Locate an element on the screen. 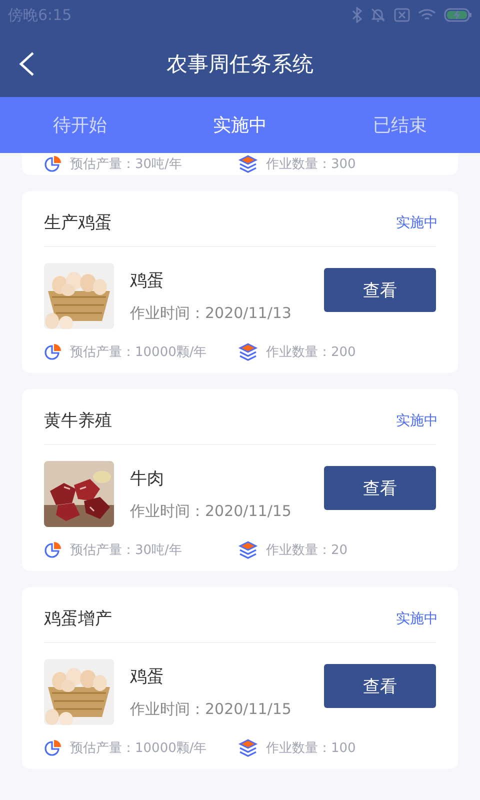 The width and height of the screenshot is (480, 800). tab: 实施中 is located at coordinates (240, 125).